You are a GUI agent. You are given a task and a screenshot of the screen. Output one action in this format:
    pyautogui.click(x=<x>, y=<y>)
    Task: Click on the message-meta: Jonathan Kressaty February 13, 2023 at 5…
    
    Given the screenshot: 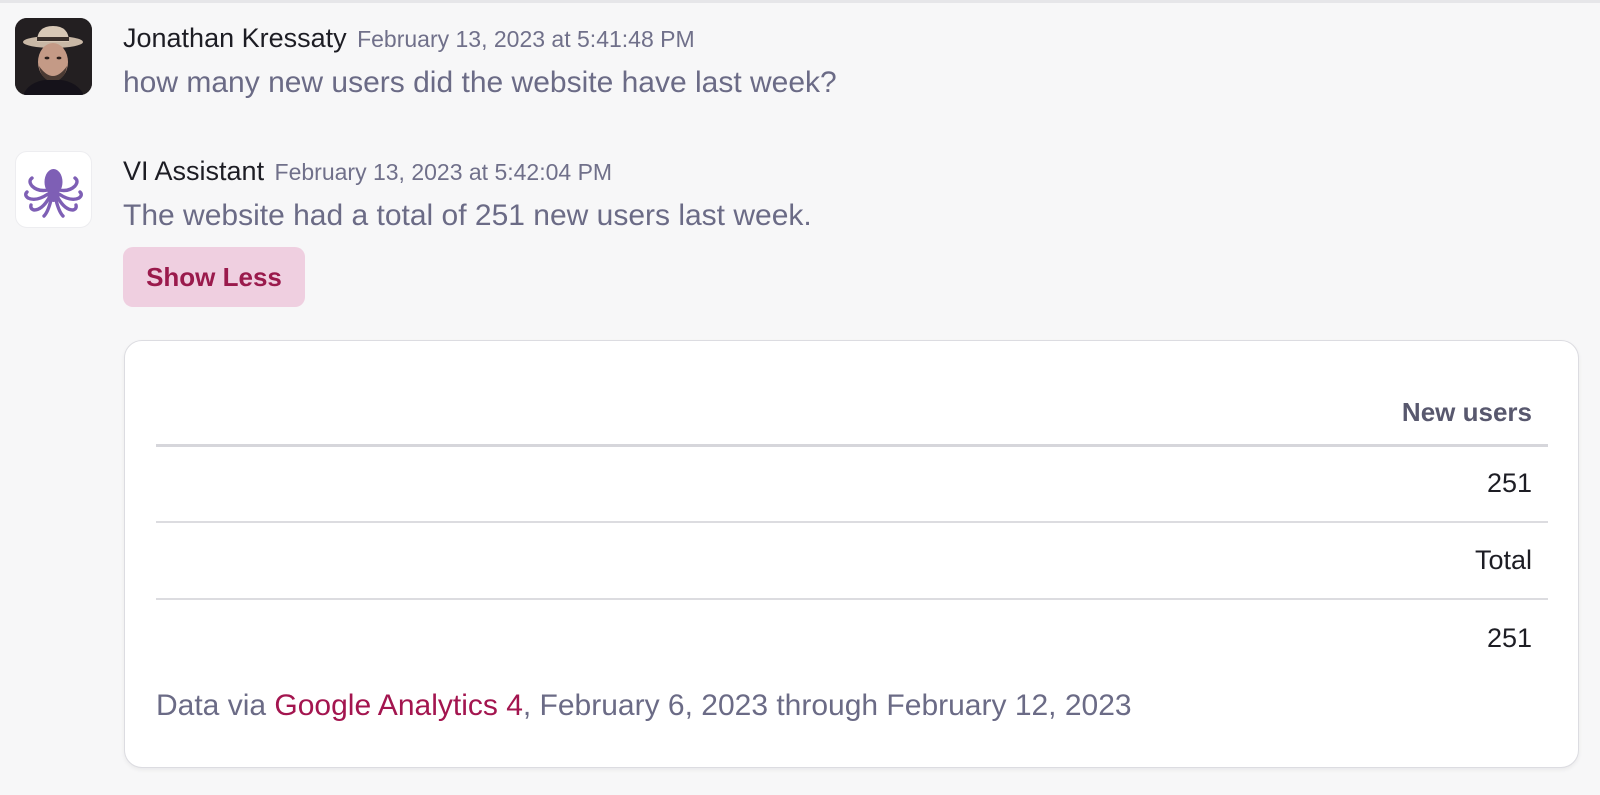 What is the action you would take?
    pyautogui.click(x=841, y=38)
    